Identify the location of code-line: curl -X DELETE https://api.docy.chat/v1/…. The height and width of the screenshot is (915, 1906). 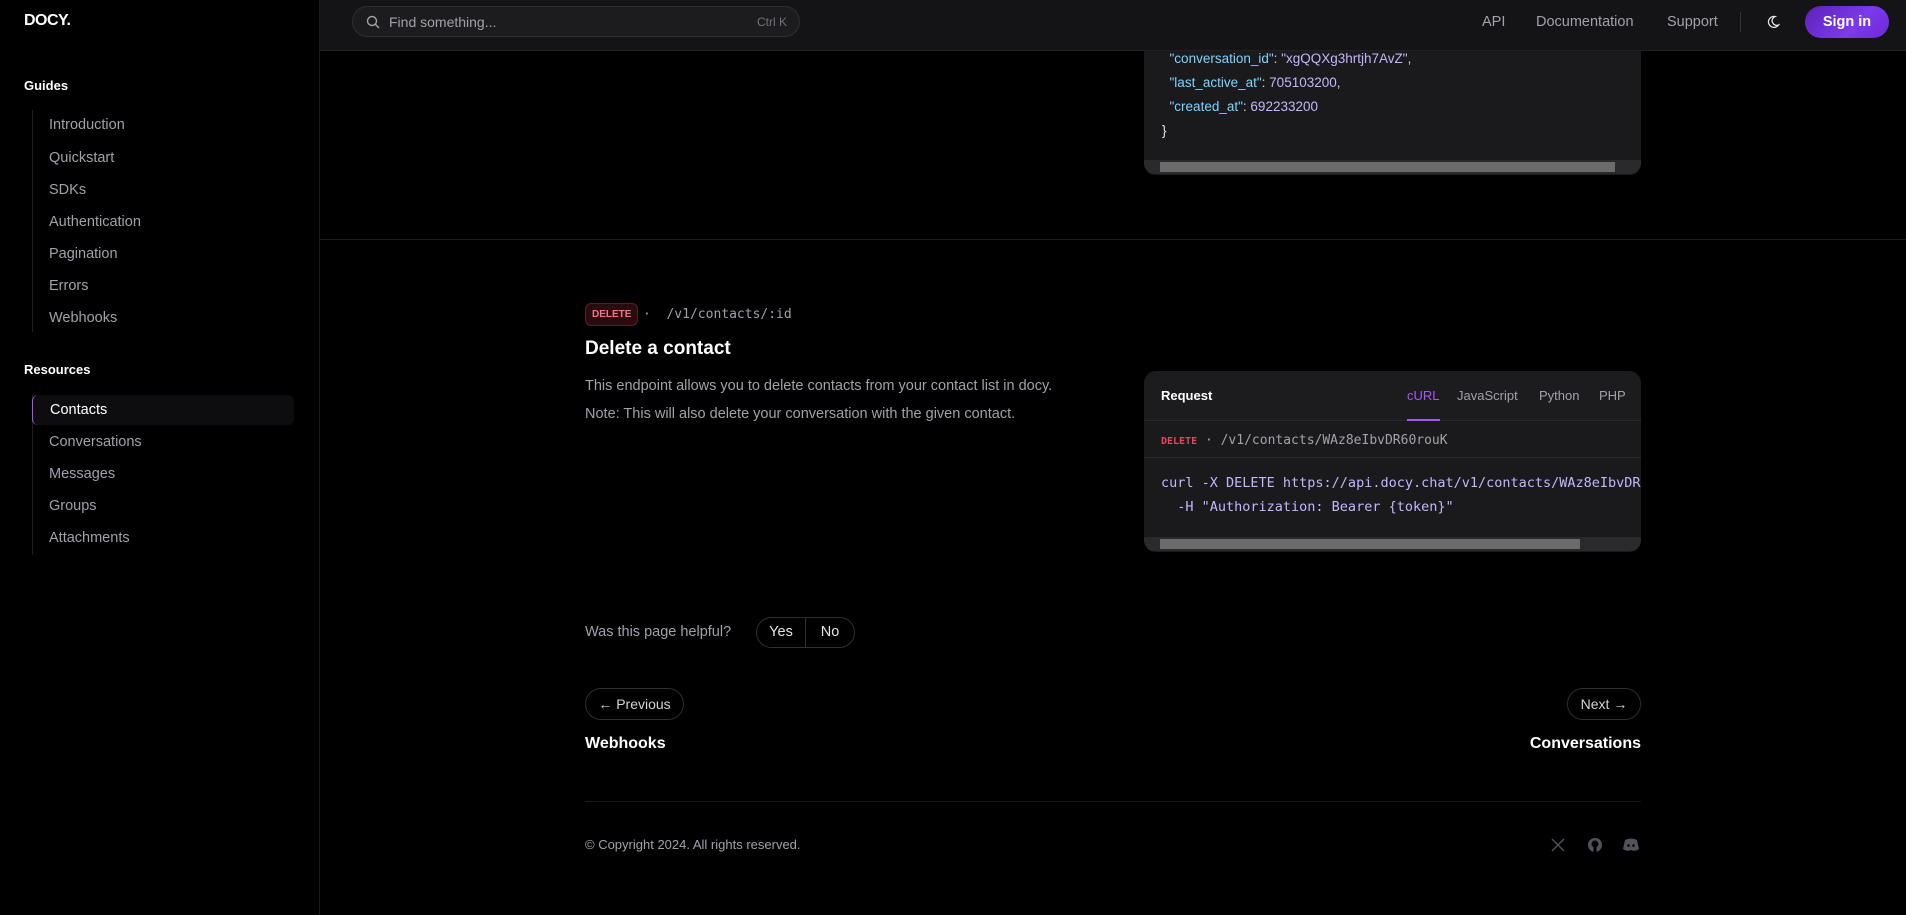
(1401, 483).